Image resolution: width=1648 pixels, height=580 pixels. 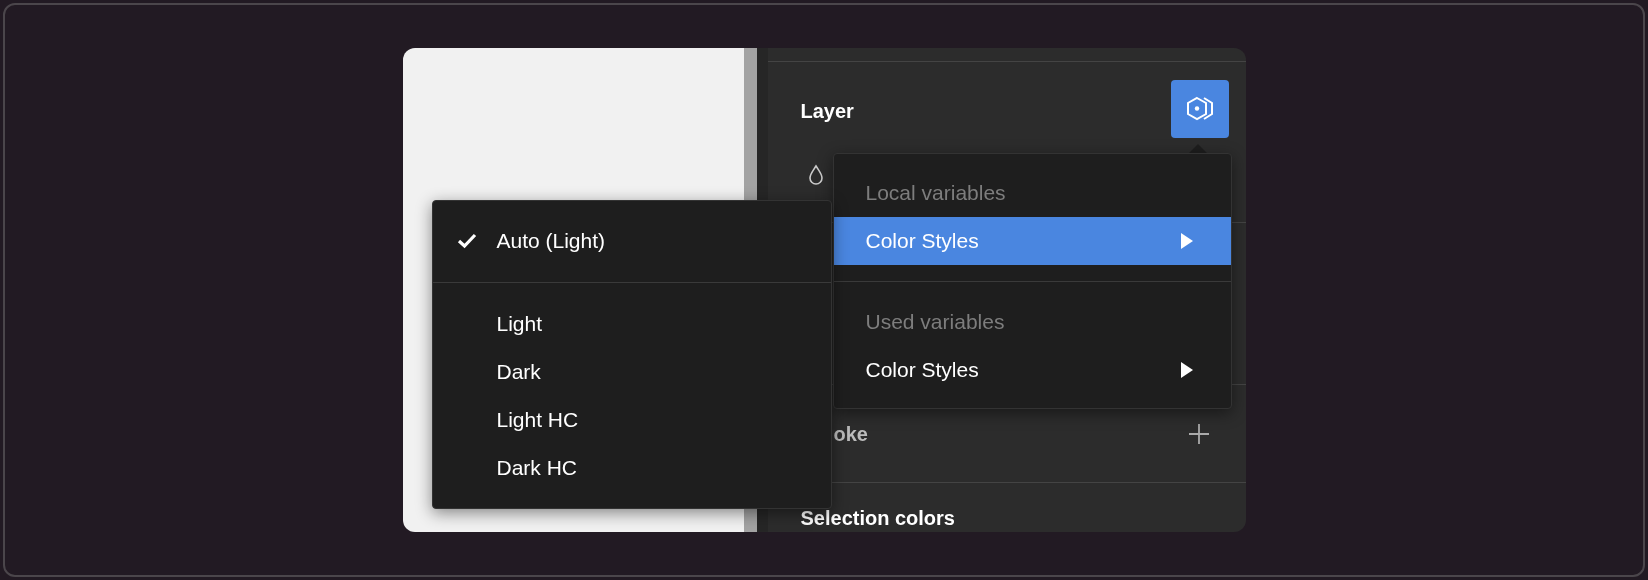 What do you see at coordinates (631, 468) in the screenshot?
I see `menu-item: Dark HC` at bounding box center [631, 468].